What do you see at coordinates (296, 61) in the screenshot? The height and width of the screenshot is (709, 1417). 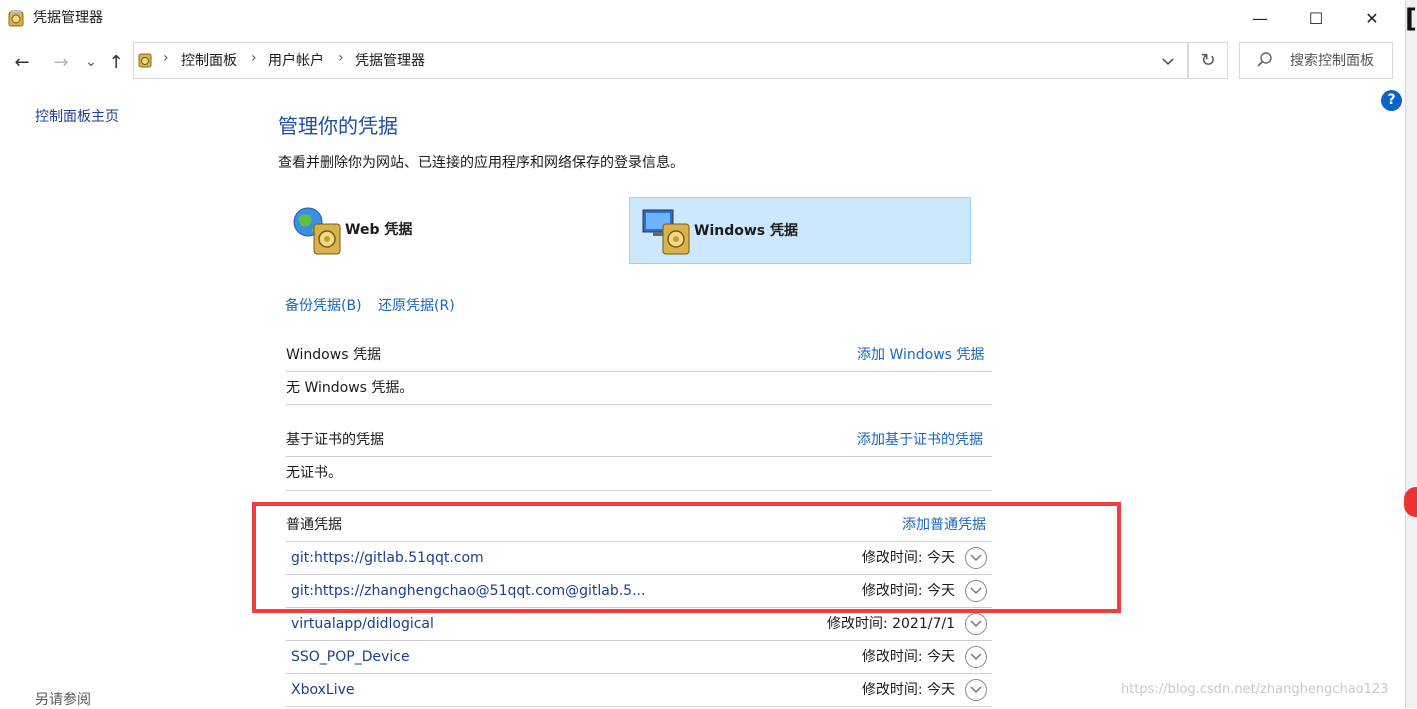 I see `breadcrumb-user-accounts: 用户帐户` at bounding box center [296, 61].